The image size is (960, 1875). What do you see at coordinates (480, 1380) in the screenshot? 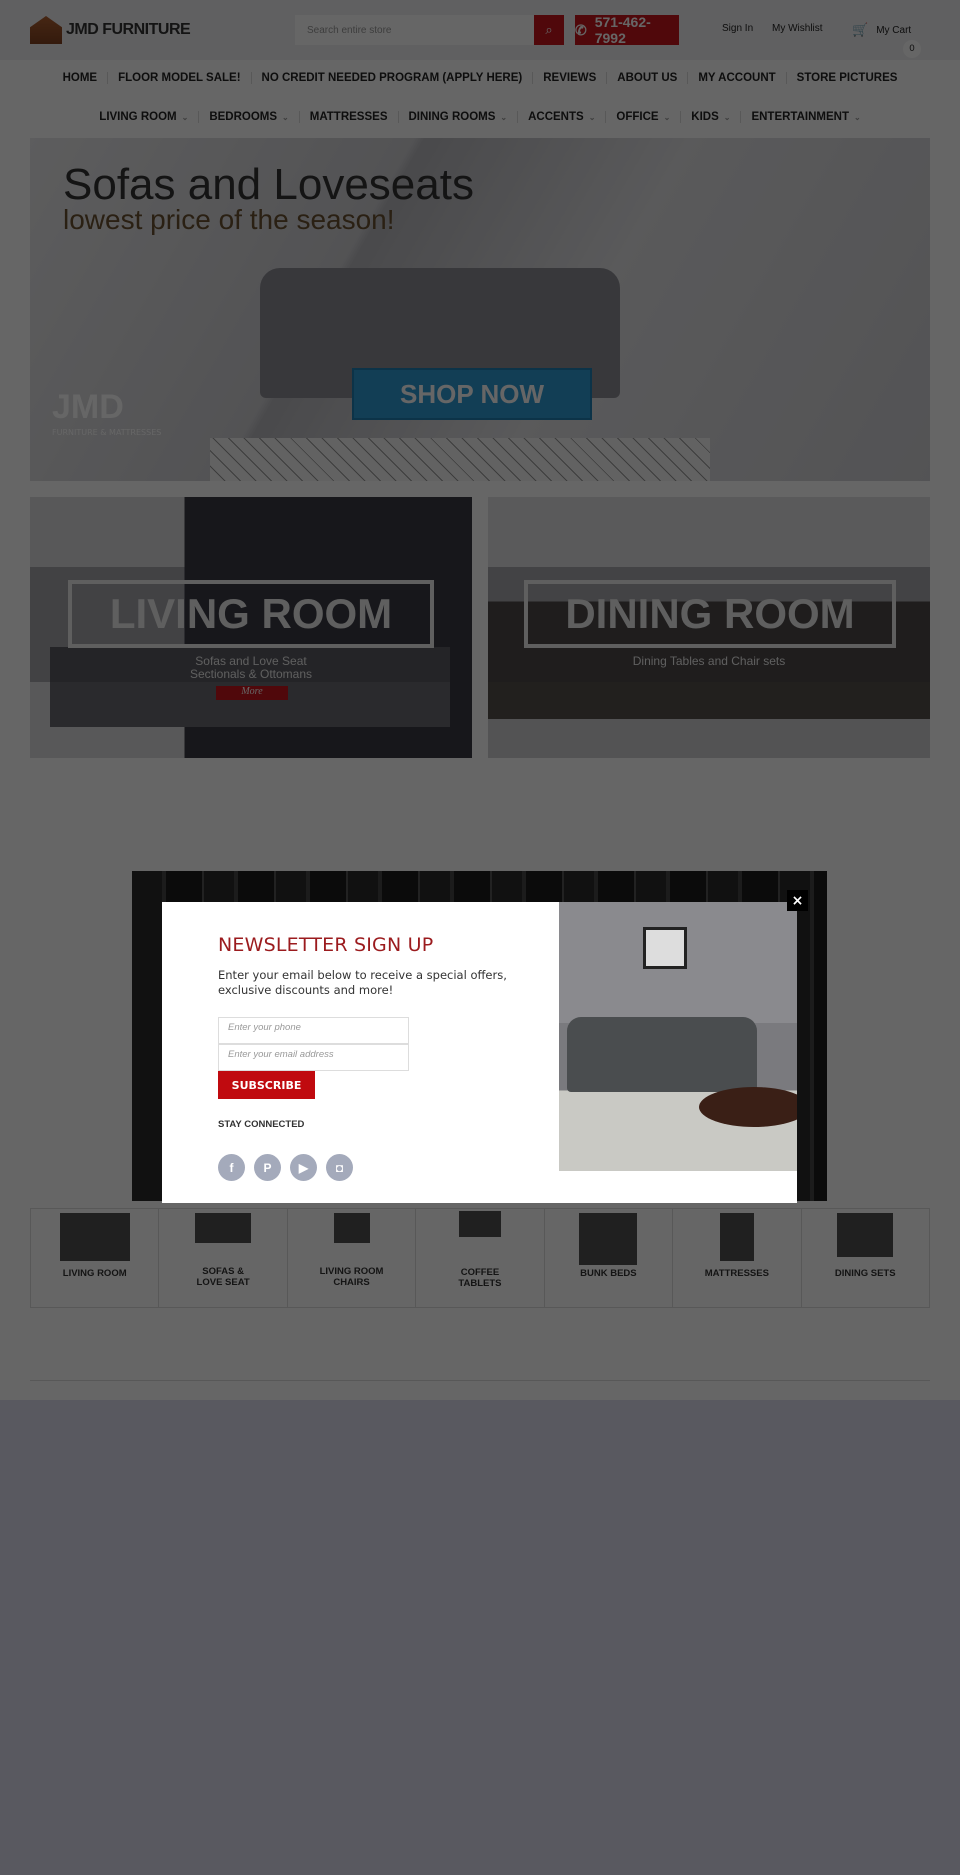
I see `divider` at bounding box center [480, 1380].